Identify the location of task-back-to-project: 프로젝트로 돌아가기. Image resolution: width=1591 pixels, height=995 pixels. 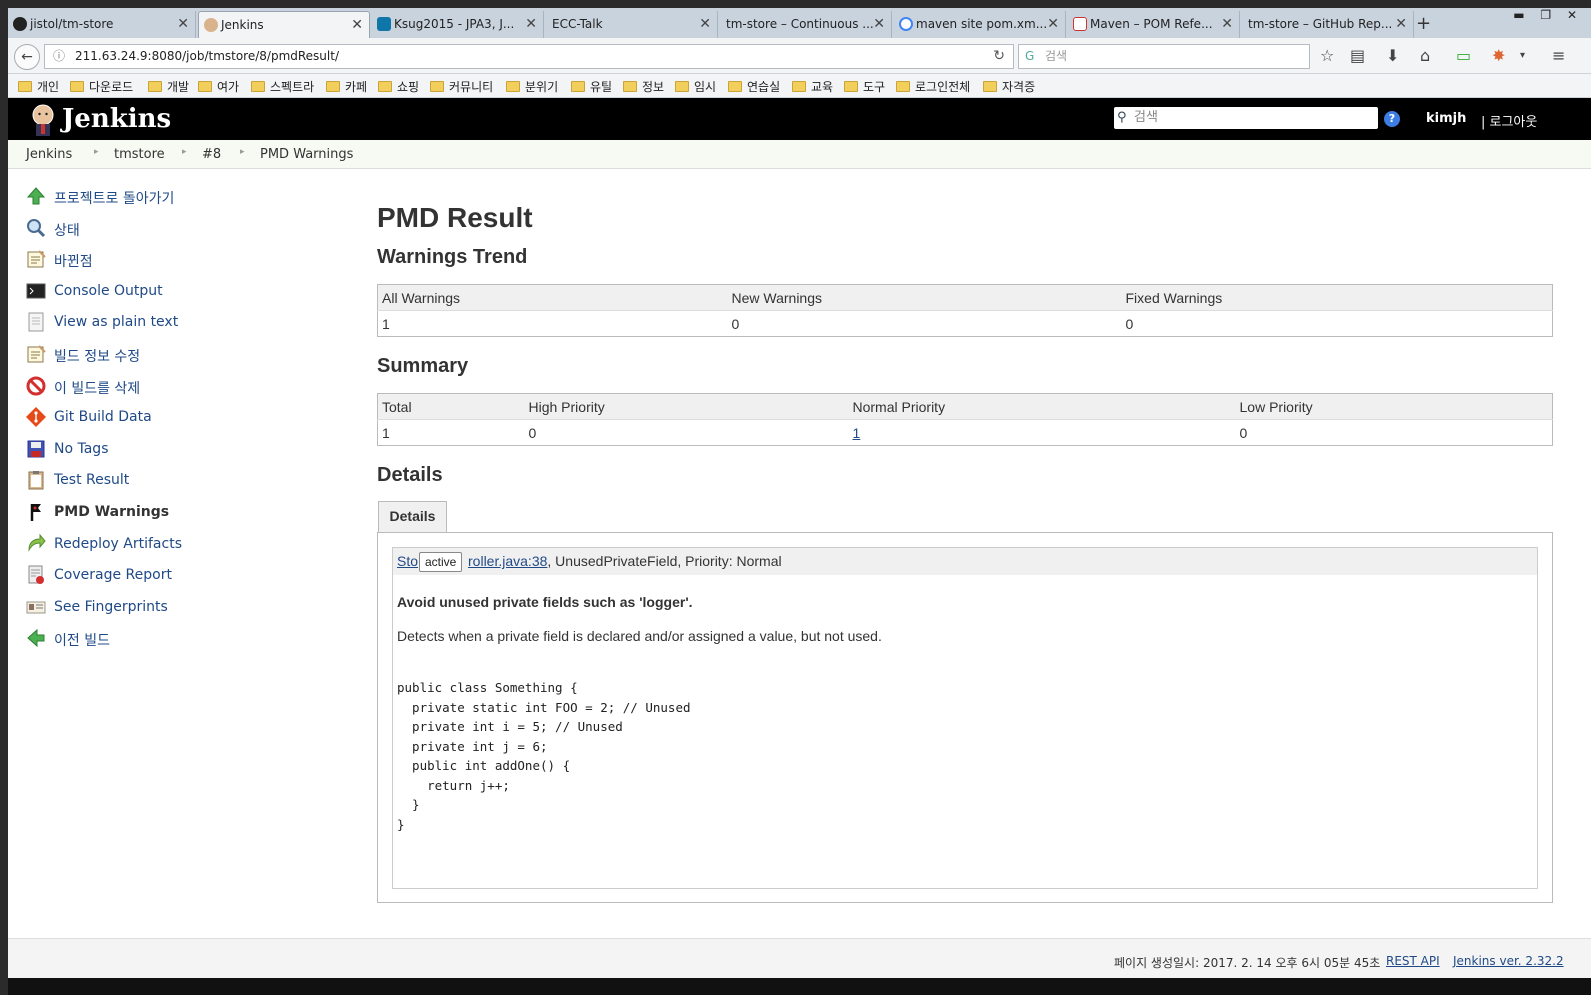
(189, 202).